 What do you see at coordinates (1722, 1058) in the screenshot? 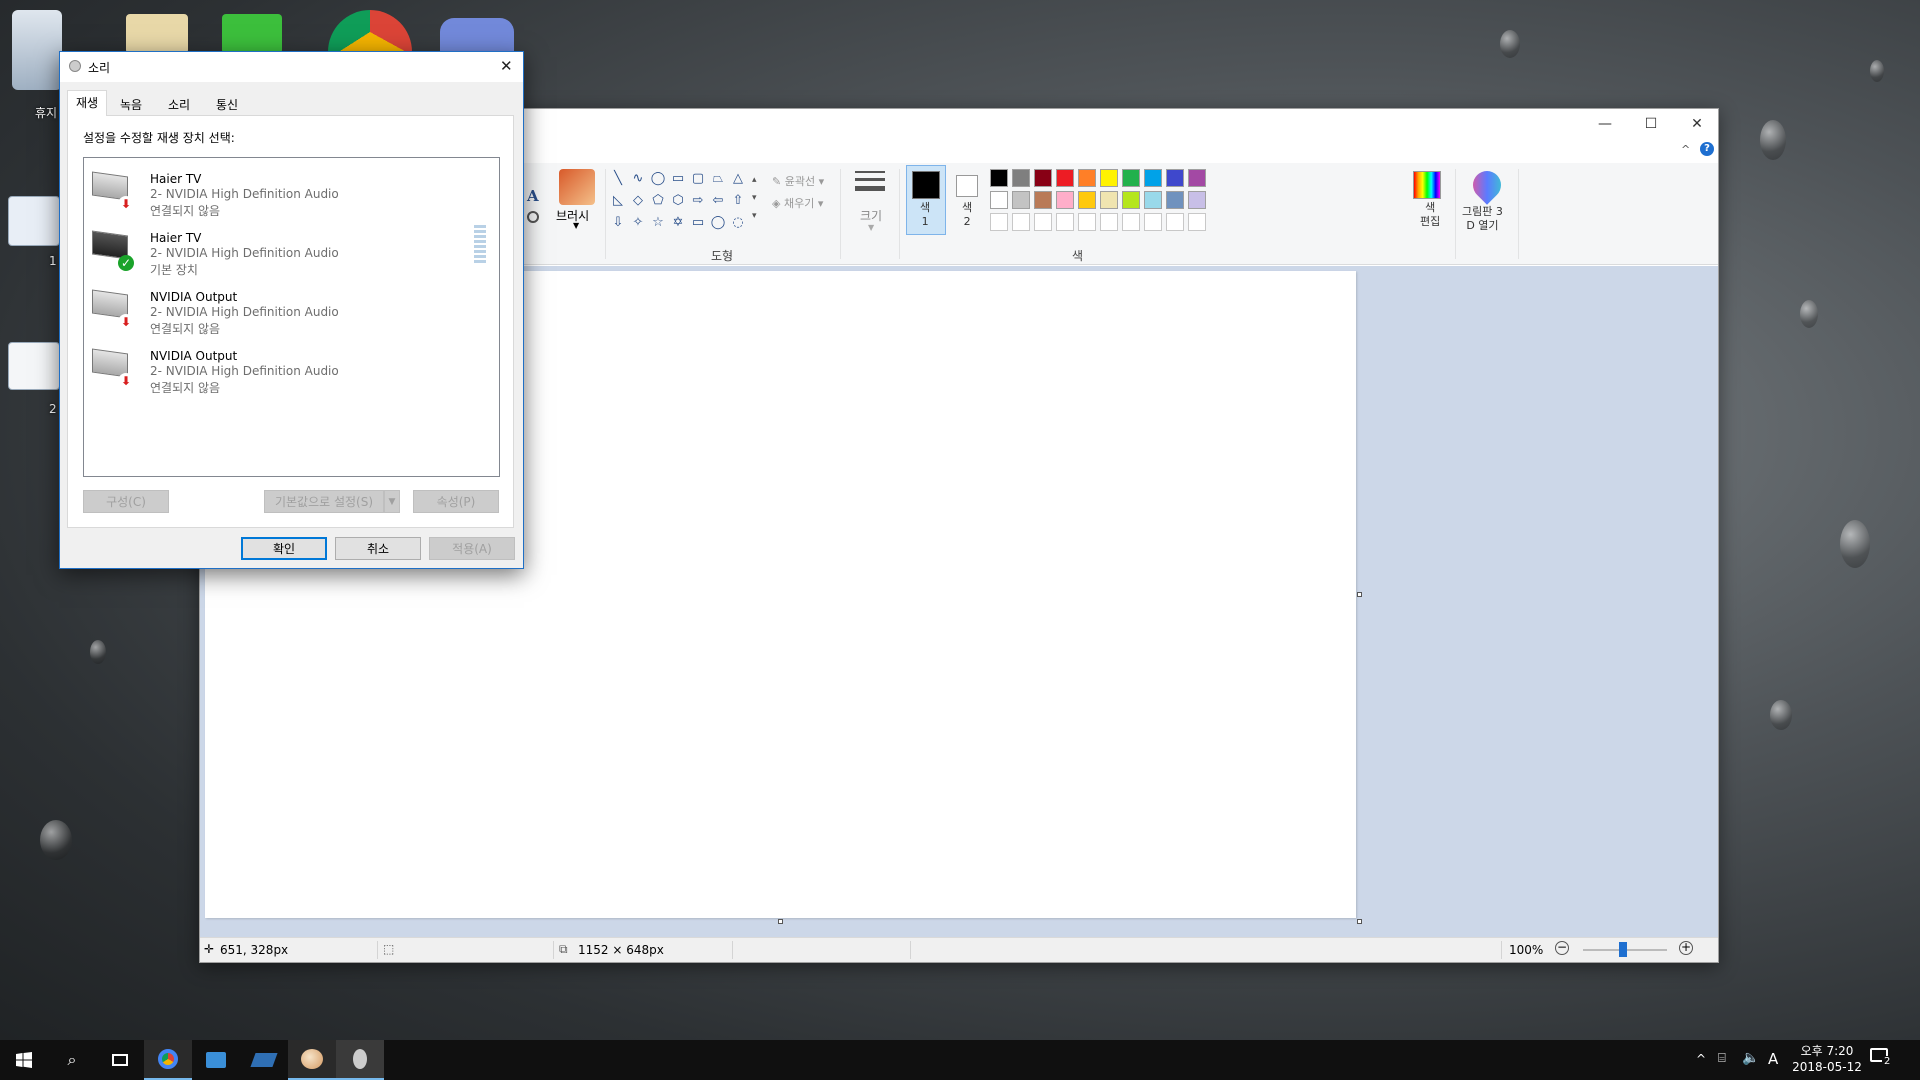
I see `network-icon: ⌸` at bounding box center [1722, 1058].